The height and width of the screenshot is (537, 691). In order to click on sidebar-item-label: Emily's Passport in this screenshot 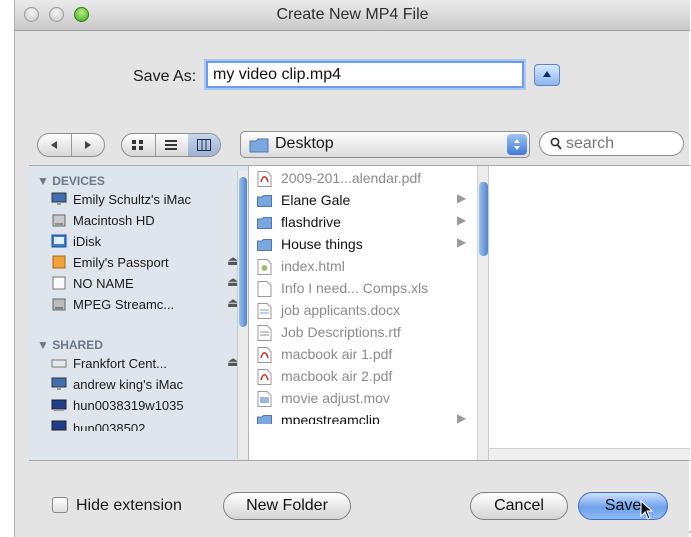, I will do `click(121, 262)`.